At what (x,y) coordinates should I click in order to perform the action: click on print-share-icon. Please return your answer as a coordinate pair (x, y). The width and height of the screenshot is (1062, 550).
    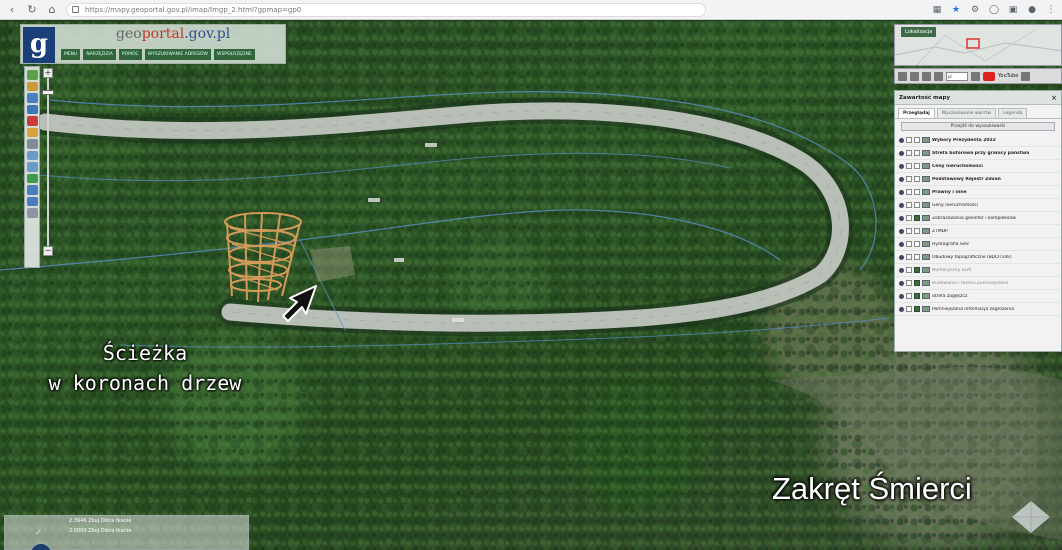
    Looking at the image, I should click on (926, 76).